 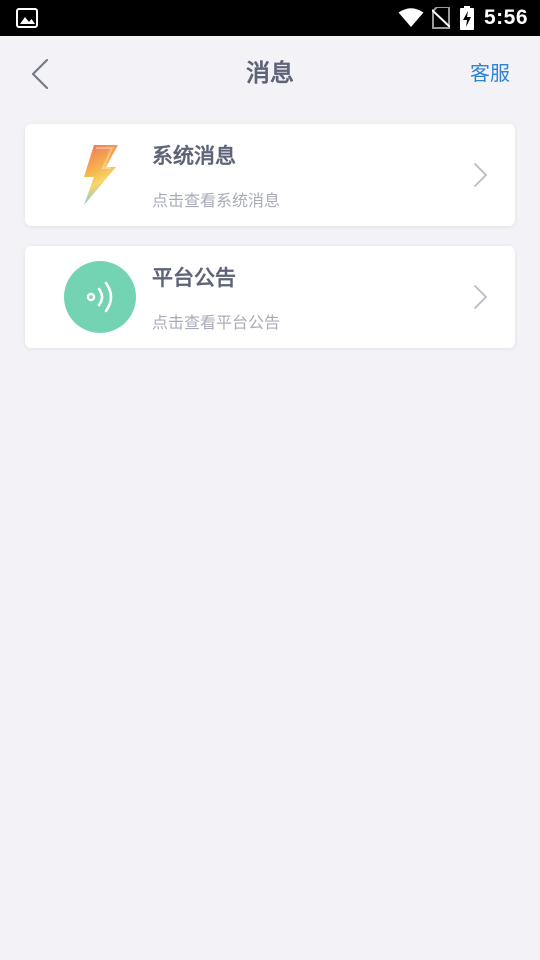 I want to click on status-time: 5:56, so click(x=505, y=17).